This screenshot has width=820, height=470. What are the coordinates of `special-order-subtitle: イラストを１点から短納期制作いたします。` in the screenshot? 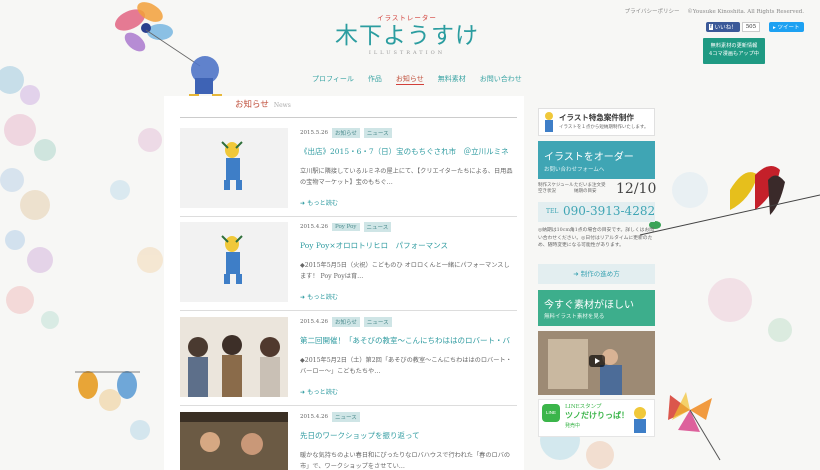 It's located at (604, 127).